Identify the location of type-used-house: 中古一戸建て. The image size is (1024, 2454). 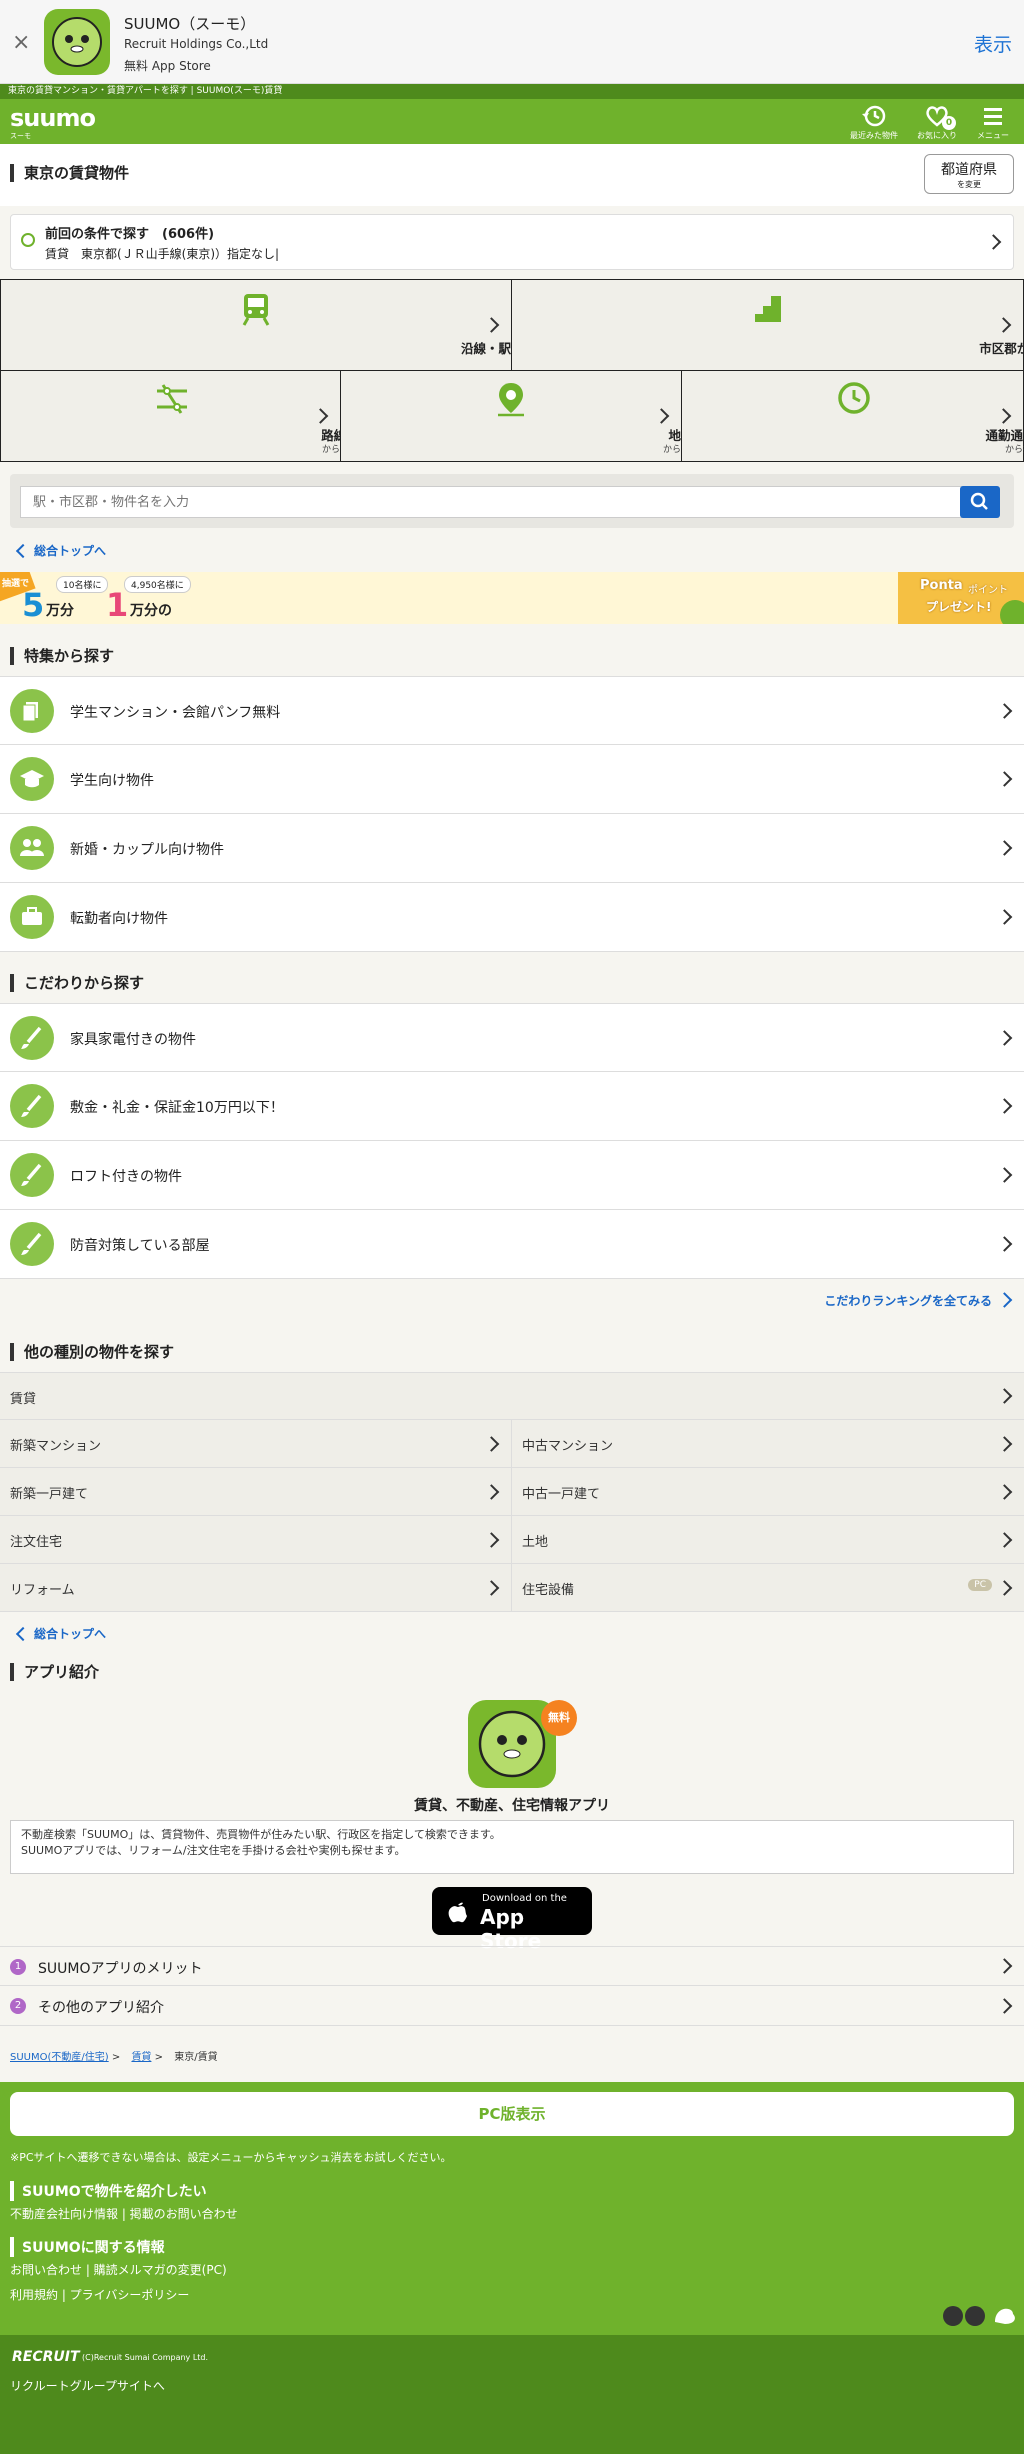
(768, 1492).